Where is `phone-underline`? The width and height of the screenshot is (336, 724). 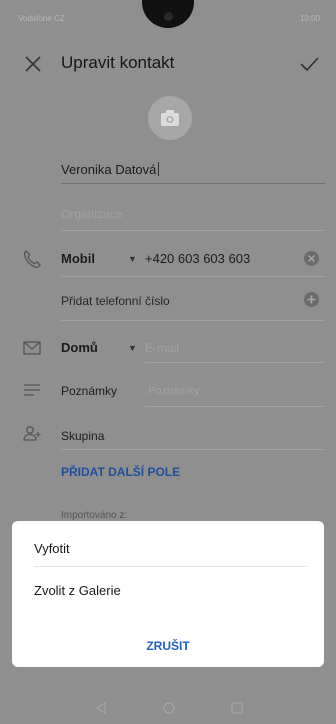 phone-underline is located at coordinates (193, 276).